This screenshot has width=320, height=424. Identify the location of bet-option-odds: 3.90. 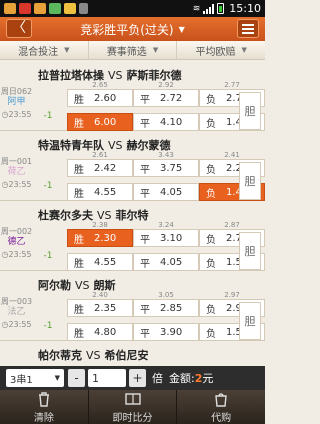
(171, 332).